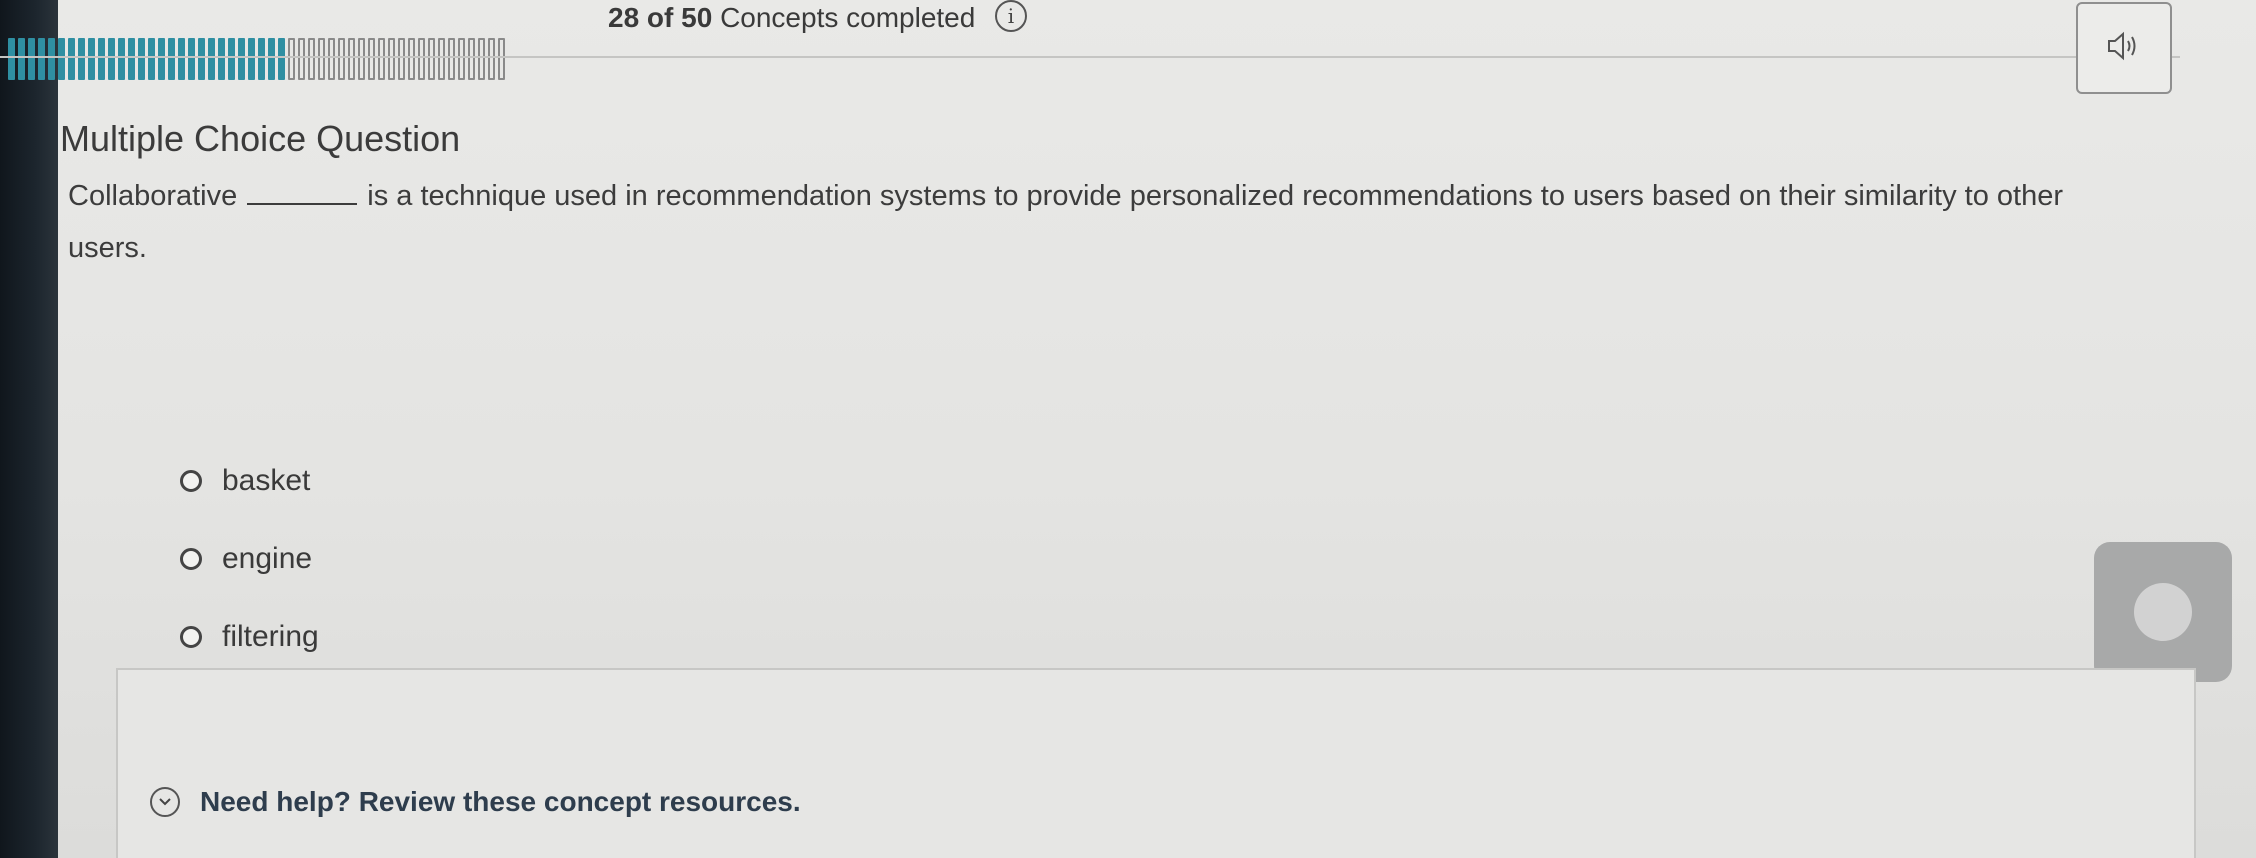 This screenshot has height=858, width=2256. What do you see at coordinates (270, 636) in the screenshot?
I see `option-label: filtering` at bounding box center [270, 636].